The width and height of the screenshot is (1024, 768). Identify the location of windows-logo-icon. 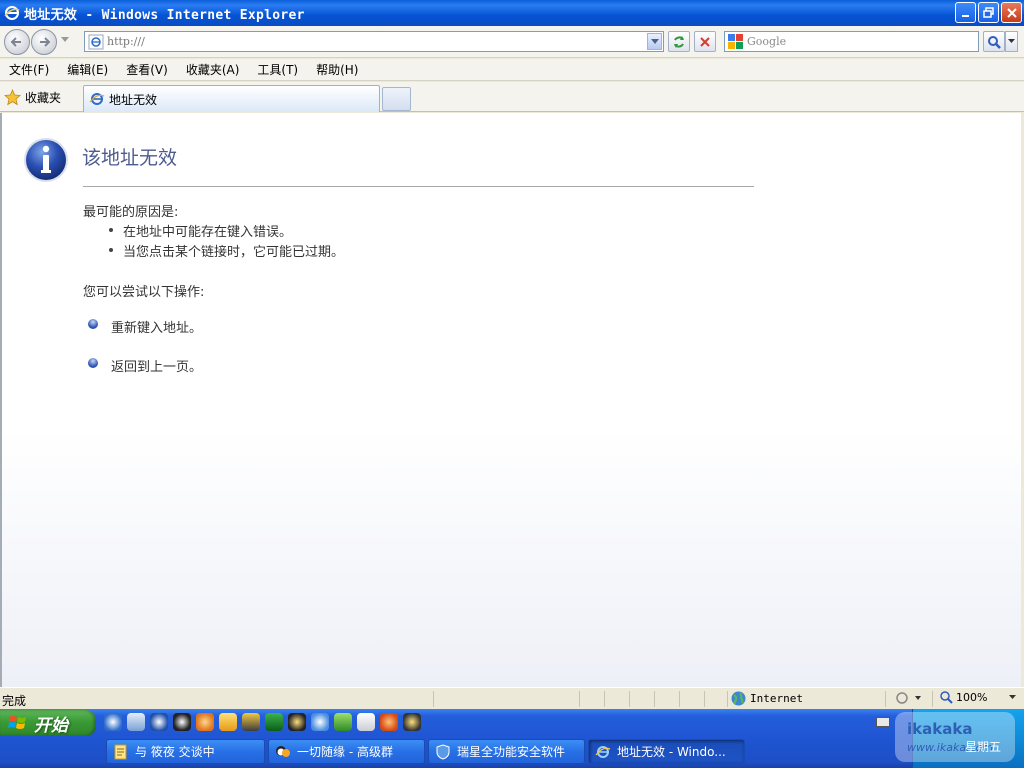
(17, 722).